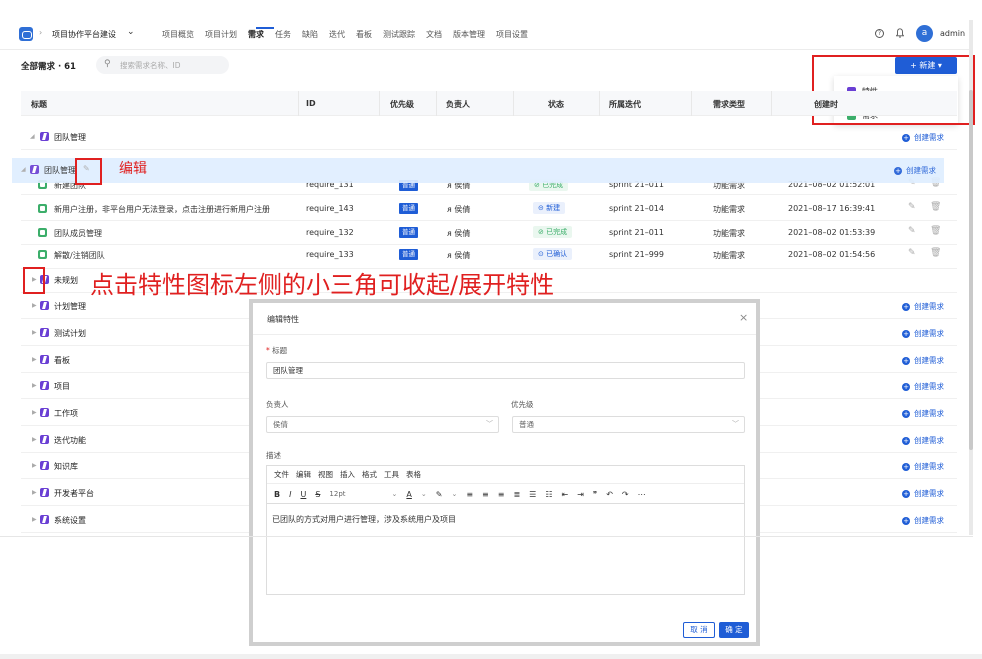  What do you see at coordinates (501, 494) in the screenshot?
I see `align-right-icon: ≡` at bounding box center [501, 494].